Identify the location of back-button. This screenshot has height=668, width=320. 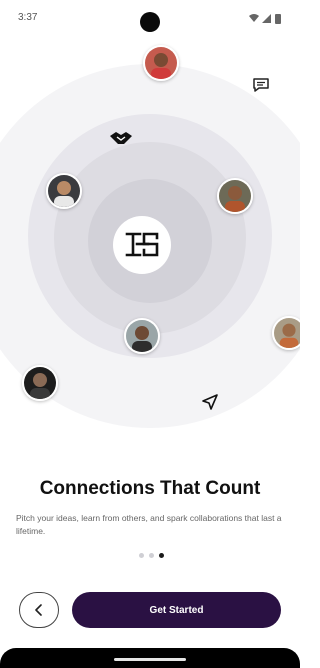
(39, 610).